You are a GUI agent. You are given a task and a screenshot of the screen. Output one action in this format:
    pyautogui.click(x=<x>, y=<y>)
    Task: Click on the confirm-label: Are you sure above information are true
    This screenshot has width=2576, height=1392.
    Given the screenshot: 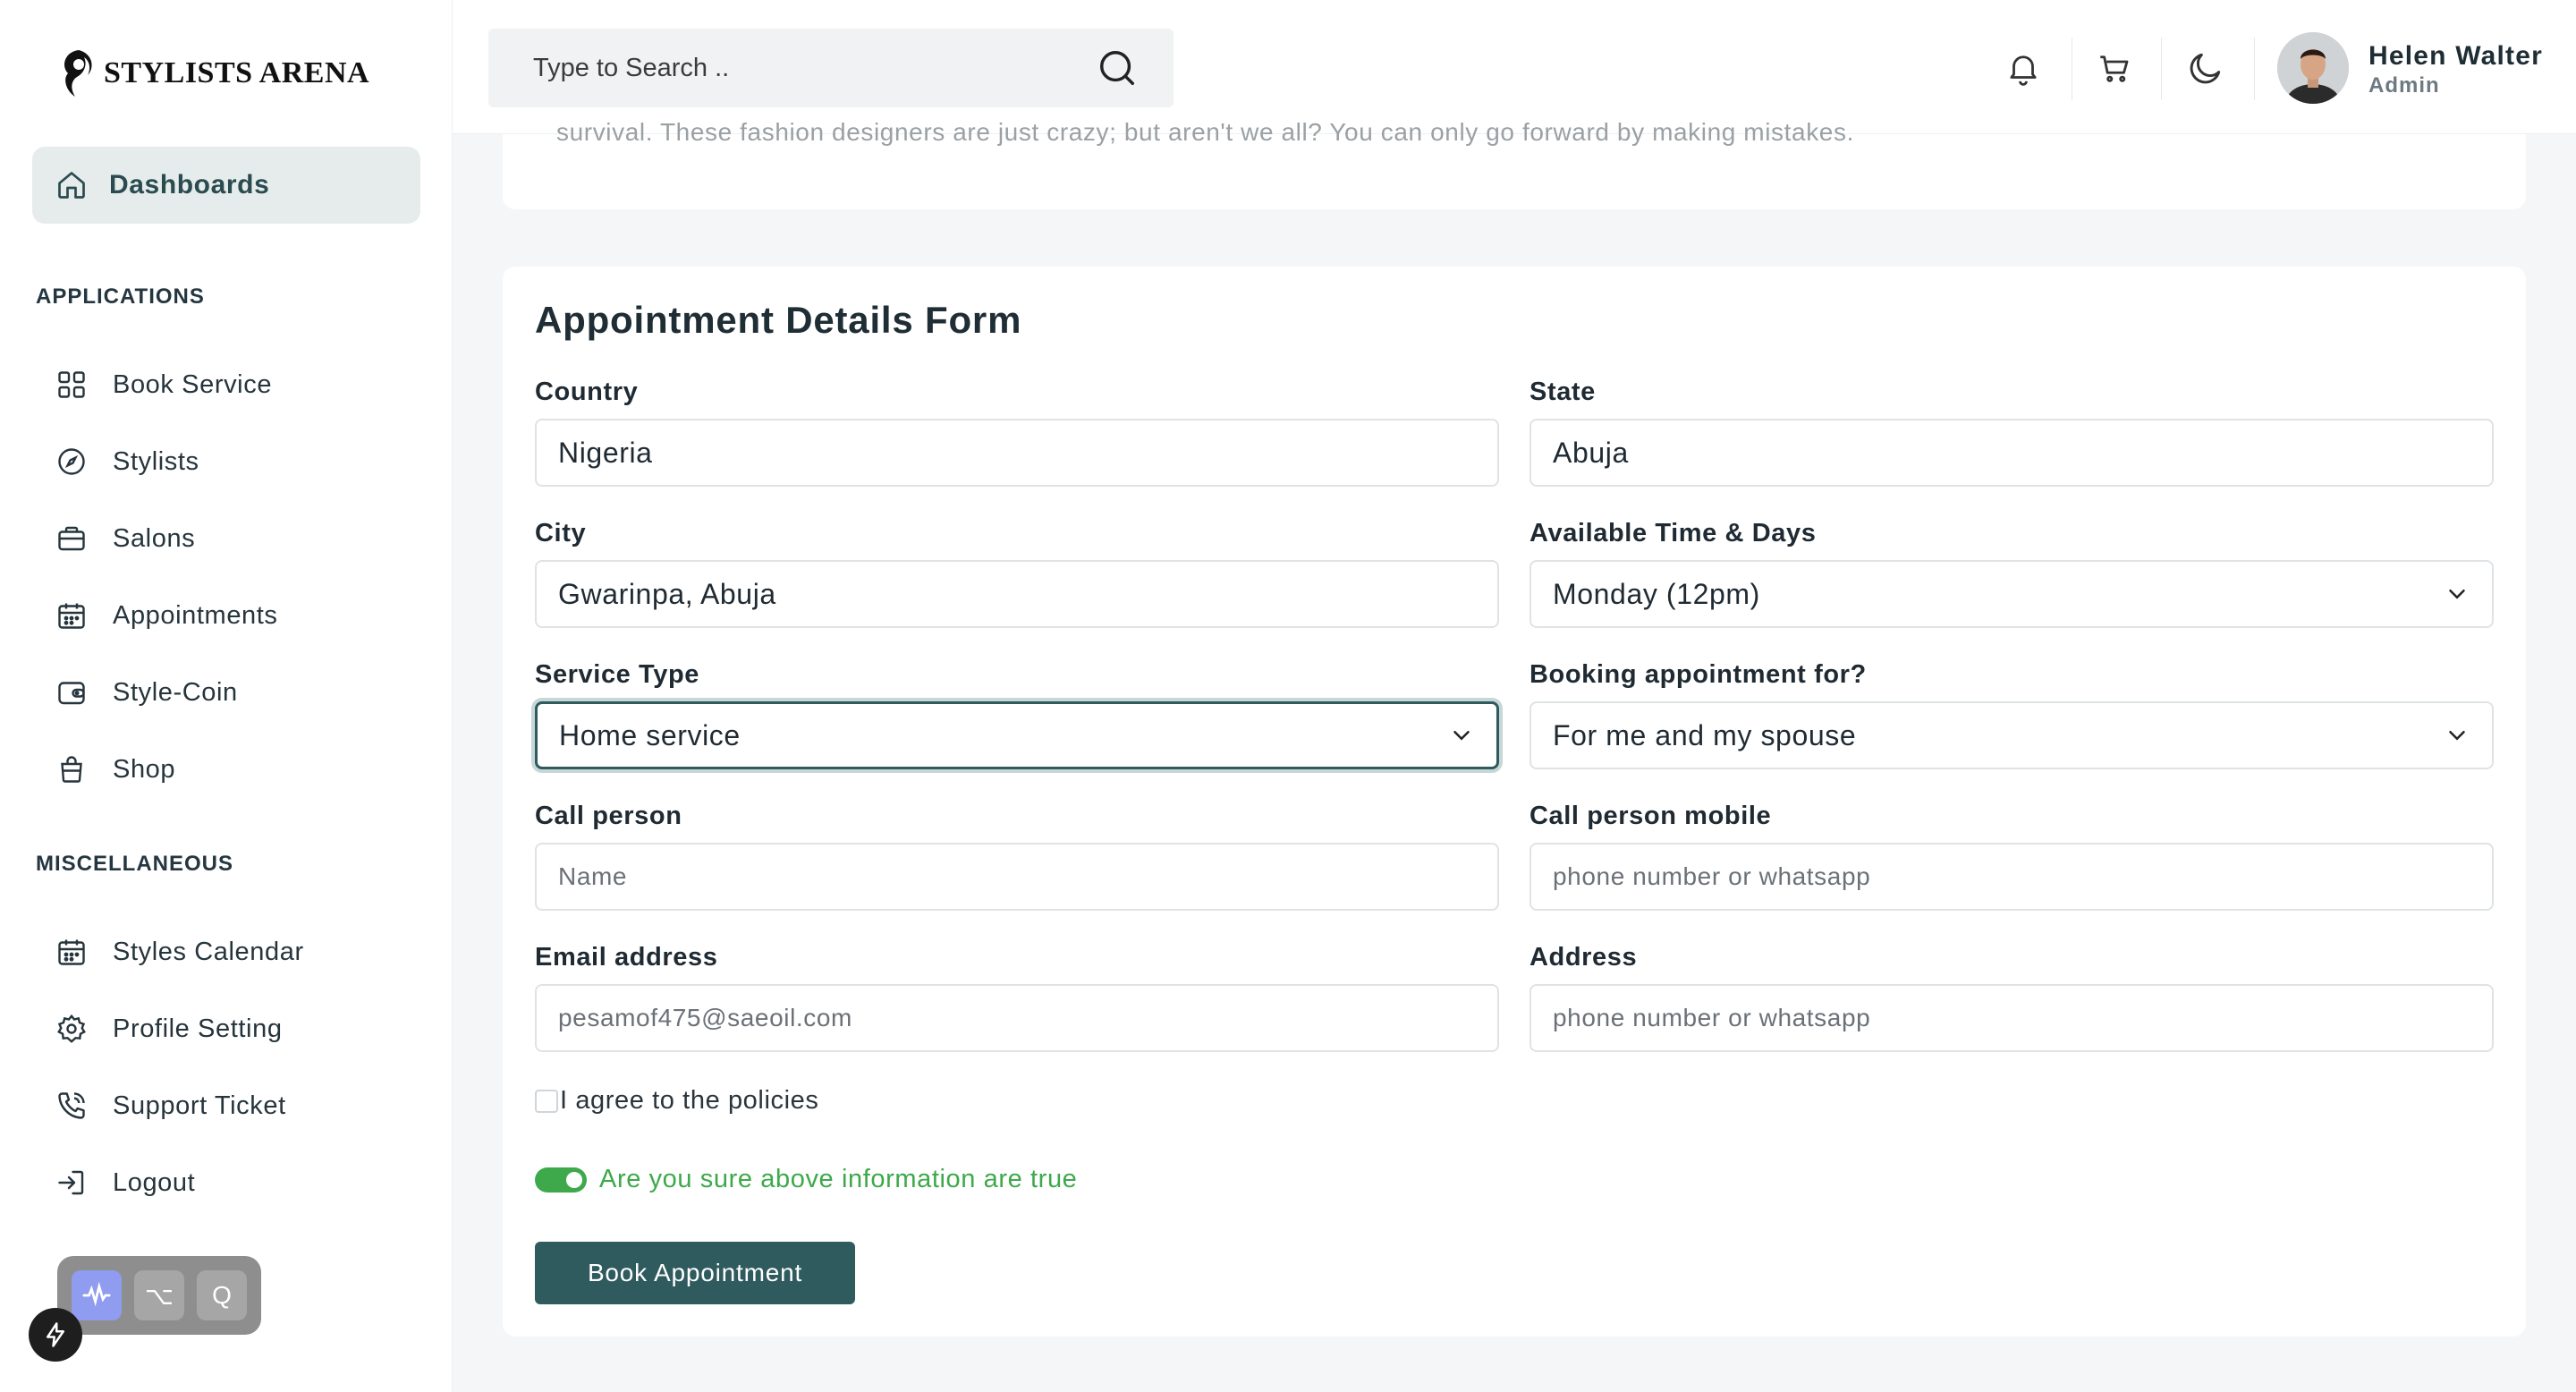 What is the action you would take?
    pyautogui.click(x=838, y=1179)
    